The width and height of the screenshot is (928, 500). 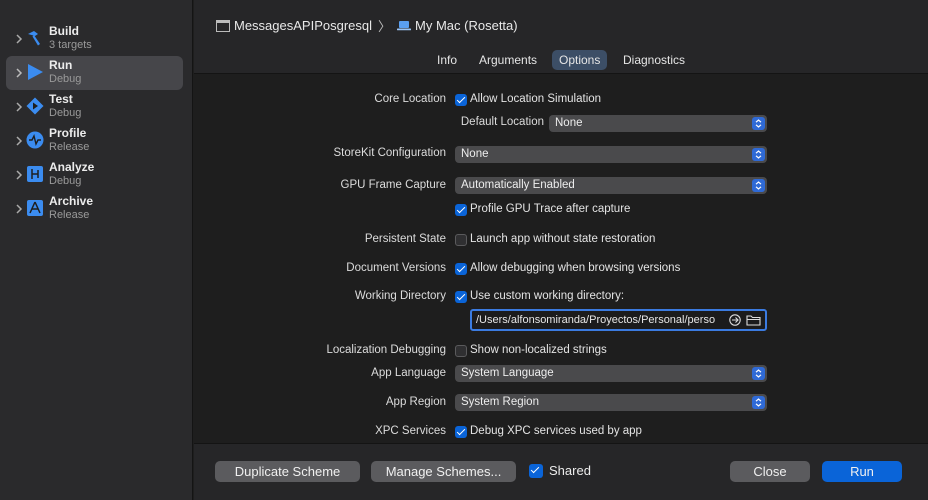 I want to click on breadcrumb: MessagesAPIPosgresql 〉 My Mac (Rosetta), so click(x=367, y=25).